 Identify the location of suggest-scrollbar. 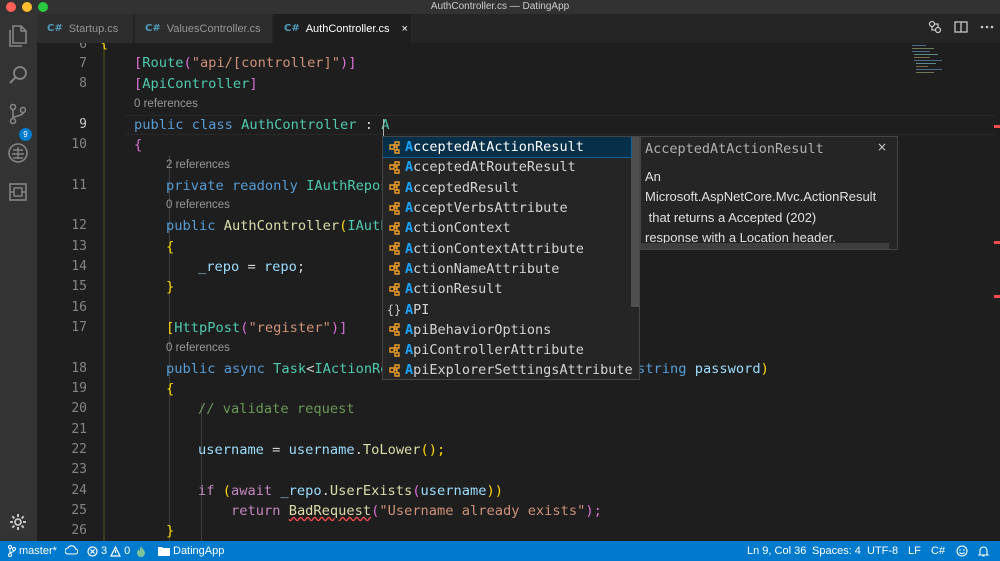
(635, 222).